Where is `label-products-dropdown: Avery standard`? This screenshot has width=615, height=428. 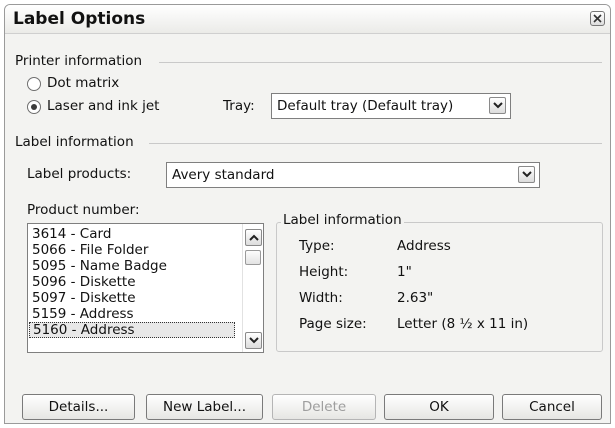
label-products-dropdown: Avery standard is located at coordinates (353, 175).